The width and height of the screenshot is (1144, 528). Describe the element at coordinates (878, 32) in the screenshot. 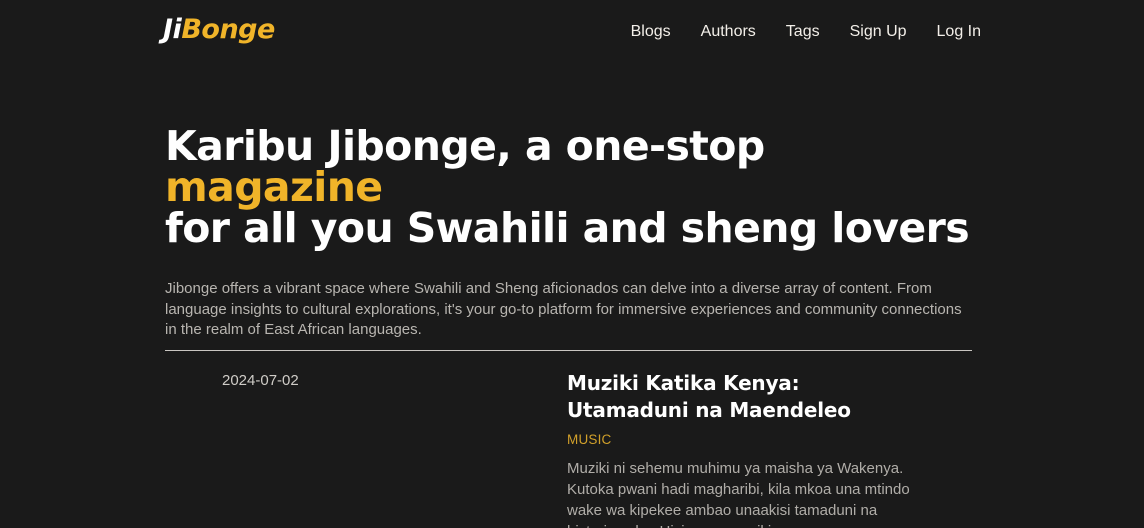

I see `nav-item-sign-up: Sign Up` at that location.